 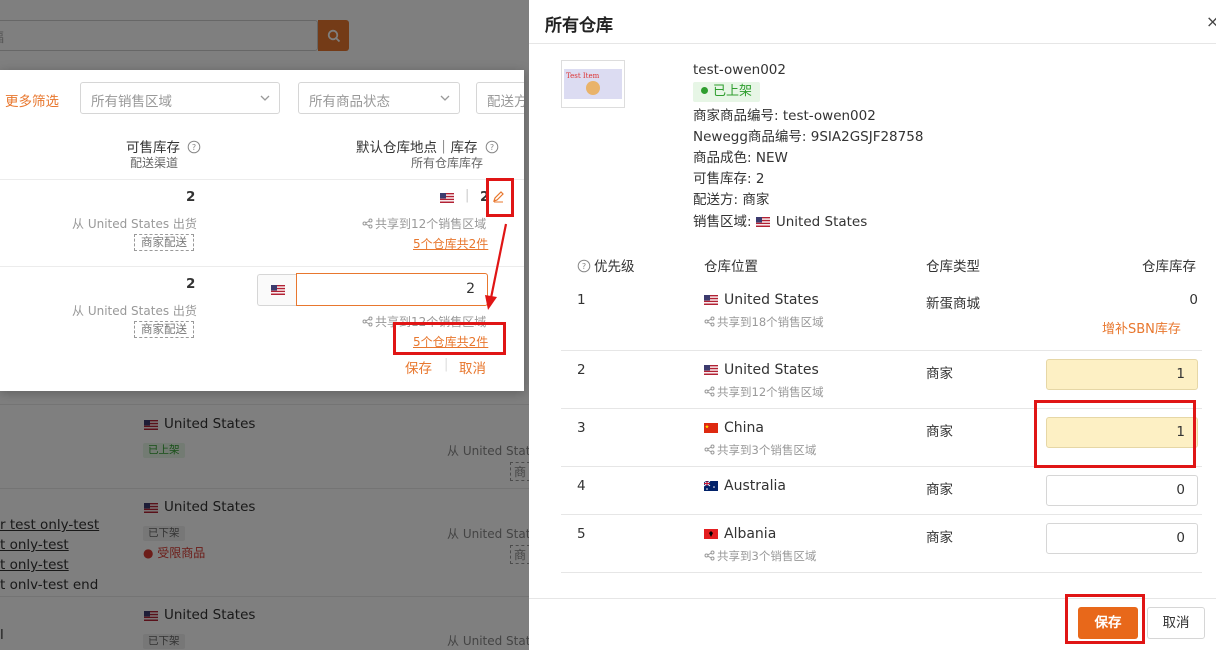 I want to click on shipper-filter-select: 配送方, so click(x=500, y=98).